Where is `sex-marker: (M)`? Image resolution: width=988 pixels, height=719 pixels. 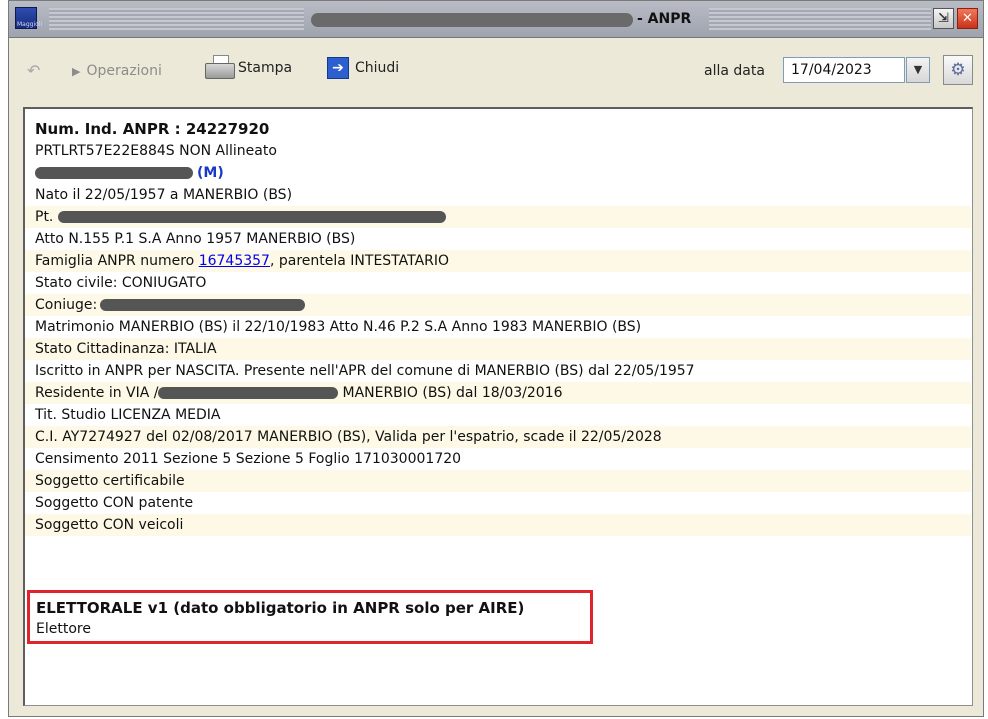
sex-marker: (M) is located at coordinates (210, 173).